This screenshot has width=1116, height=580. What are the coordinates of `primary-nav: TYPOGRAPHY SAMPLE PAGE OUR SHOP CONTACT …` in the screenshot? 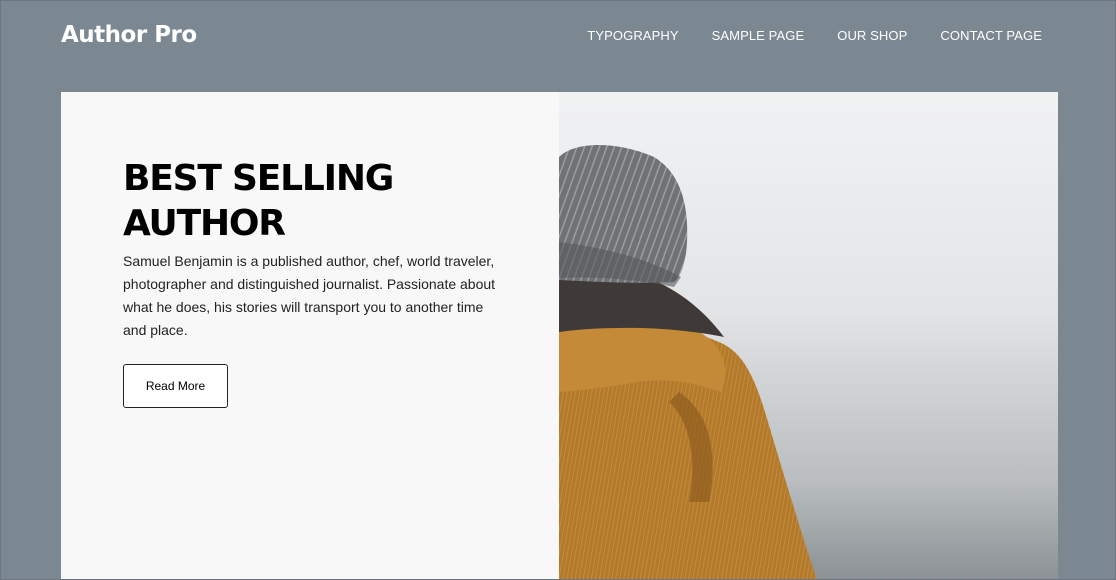 It's located at (814, 35).